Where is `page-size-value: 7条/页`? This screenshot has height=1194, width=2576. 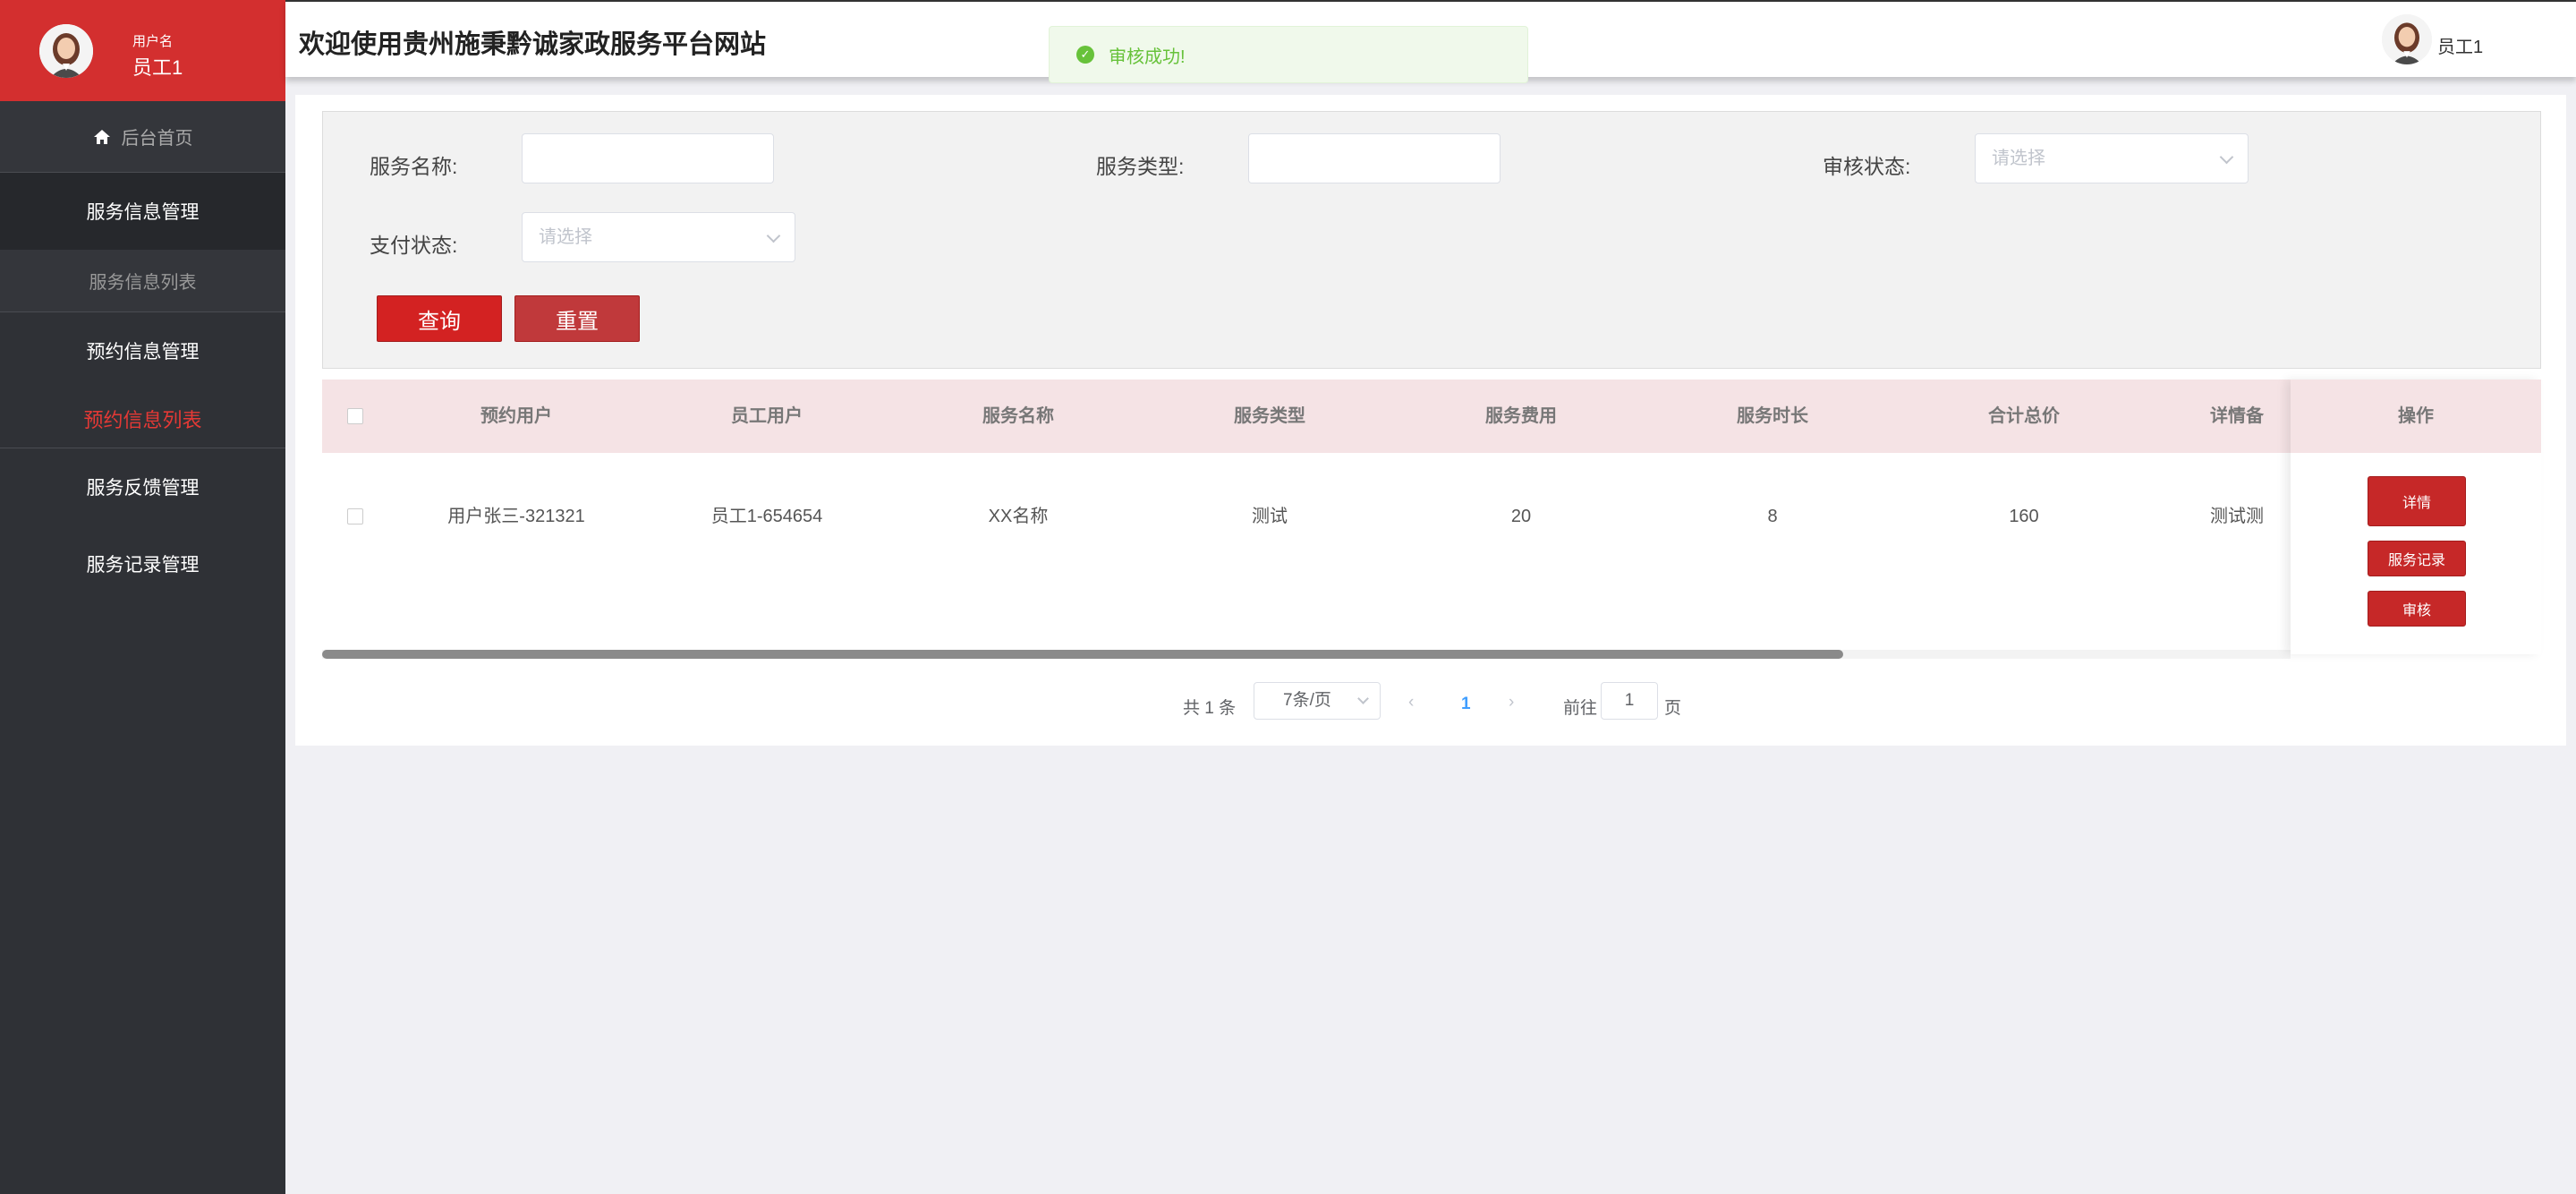
page-size-value: 7条/页 is located at coordinates (1307, 700).